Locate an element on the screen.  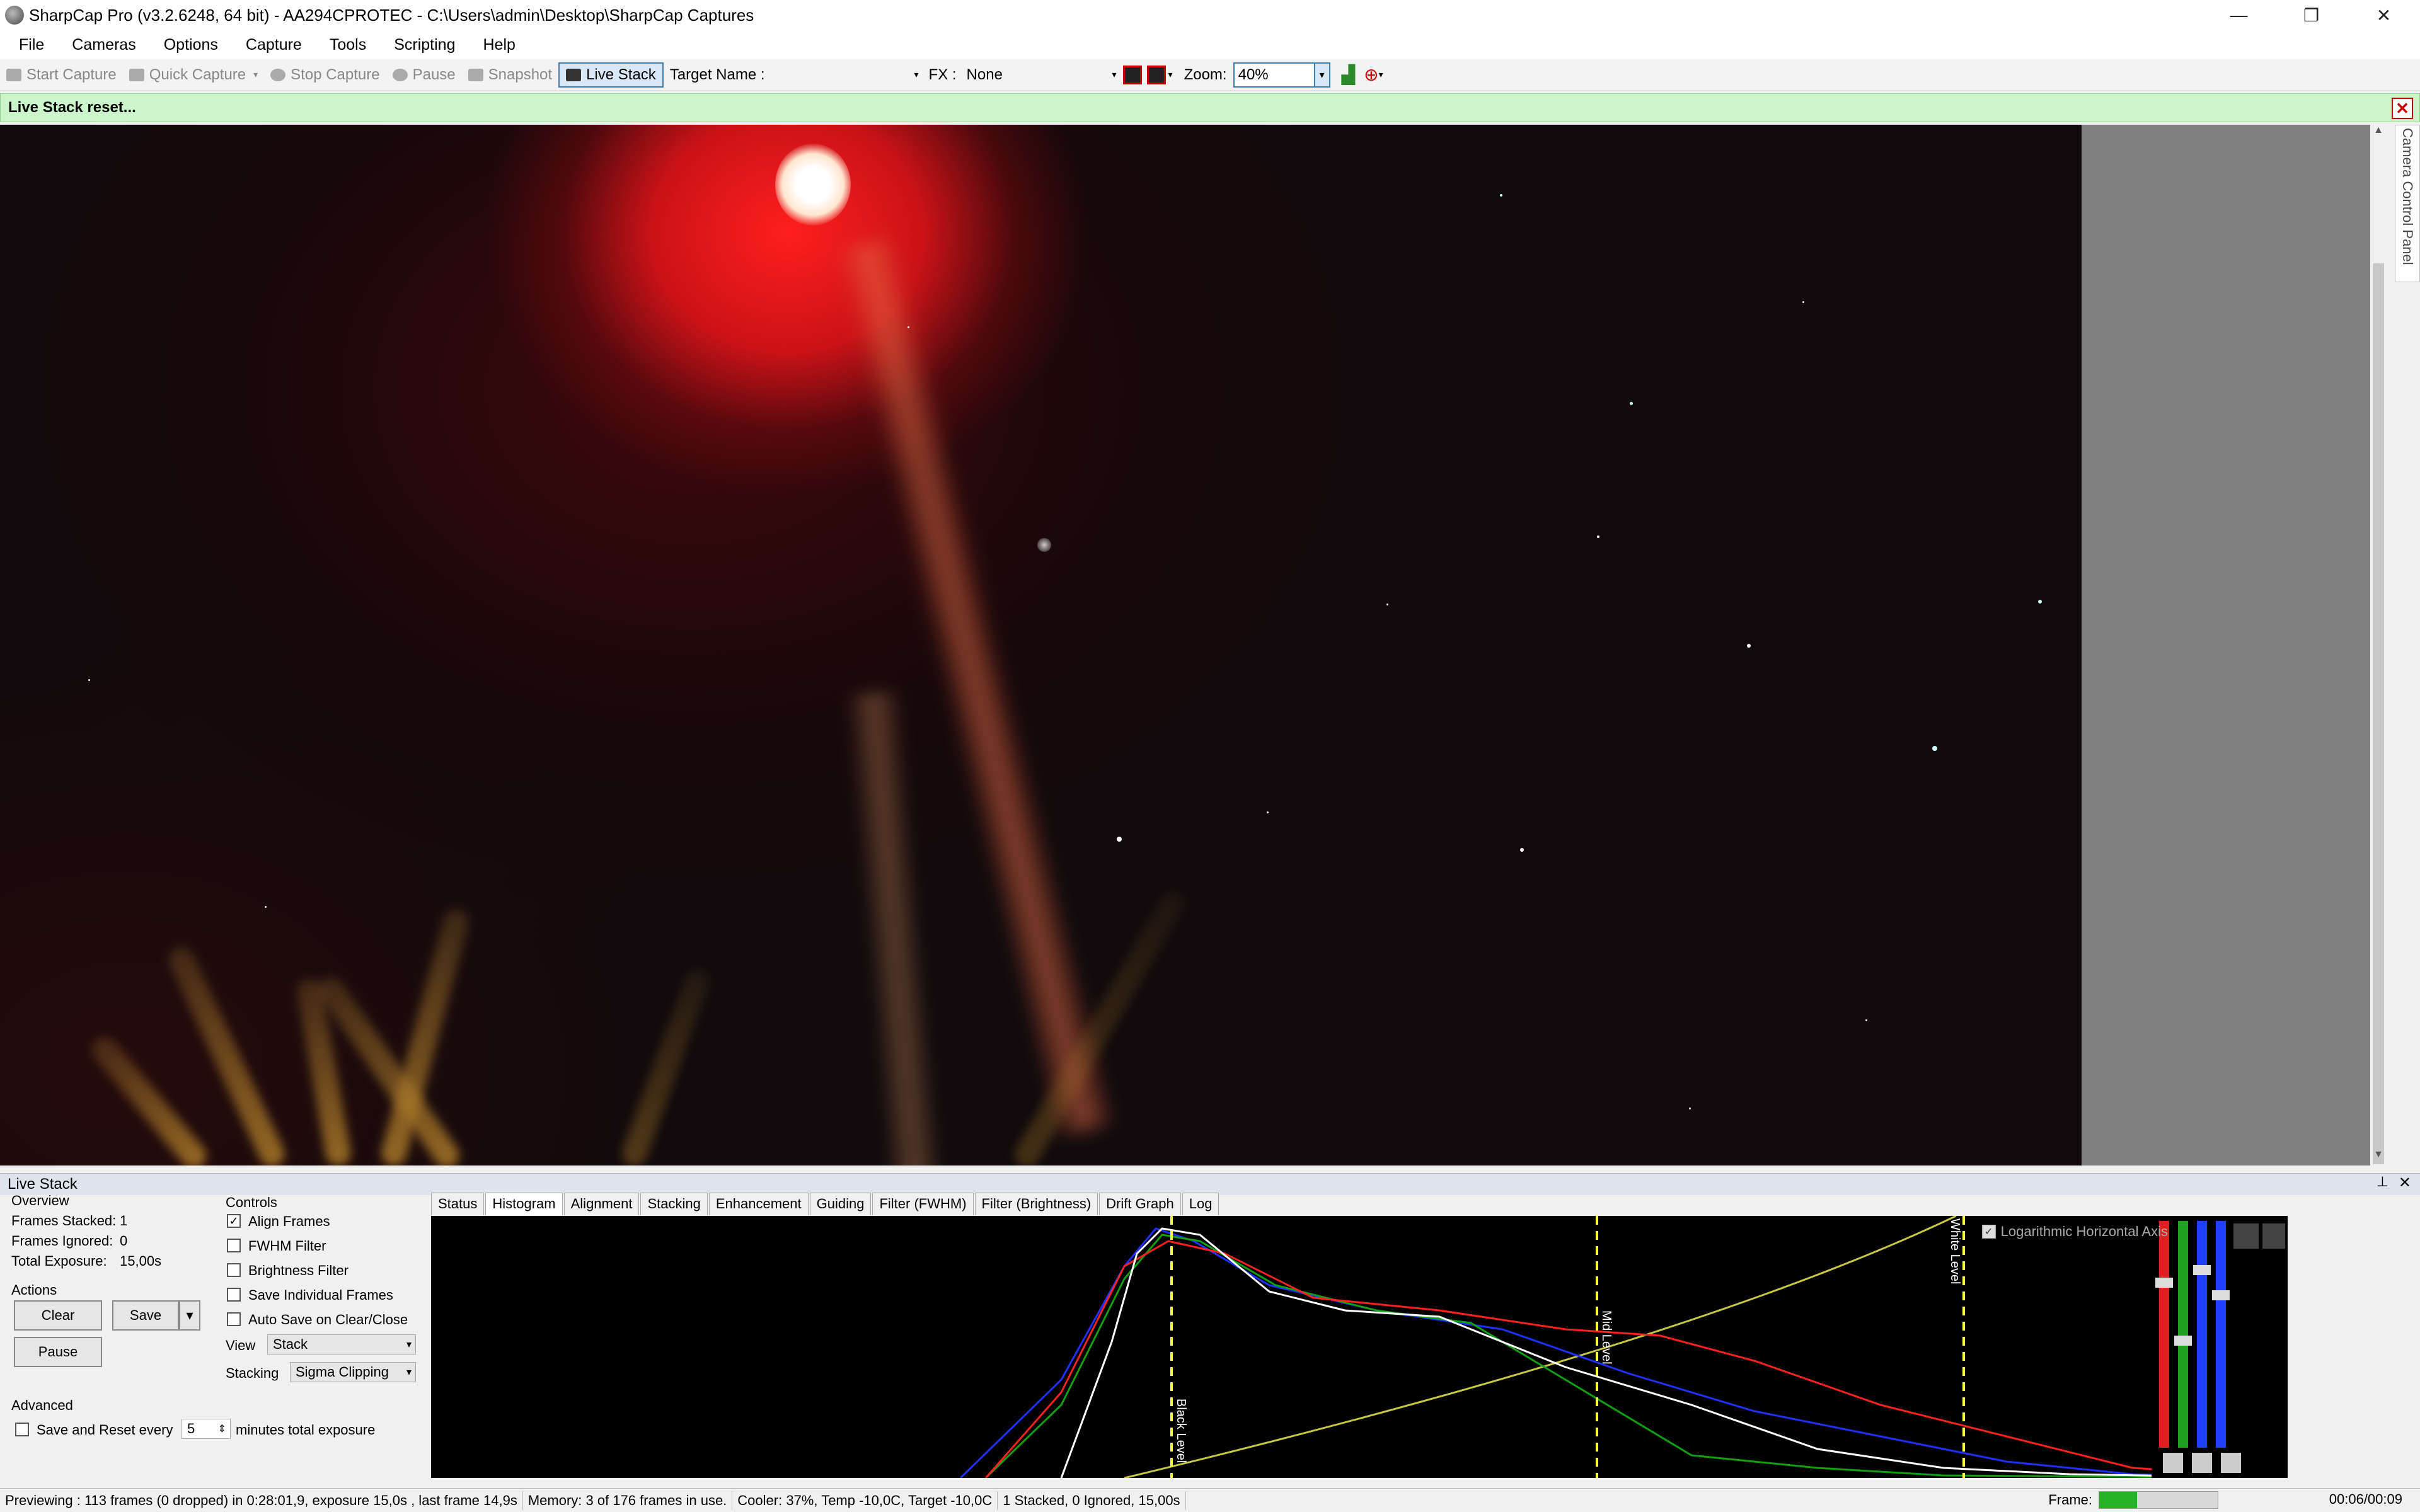
overlay-icon is located at coordinates (1156, 74).